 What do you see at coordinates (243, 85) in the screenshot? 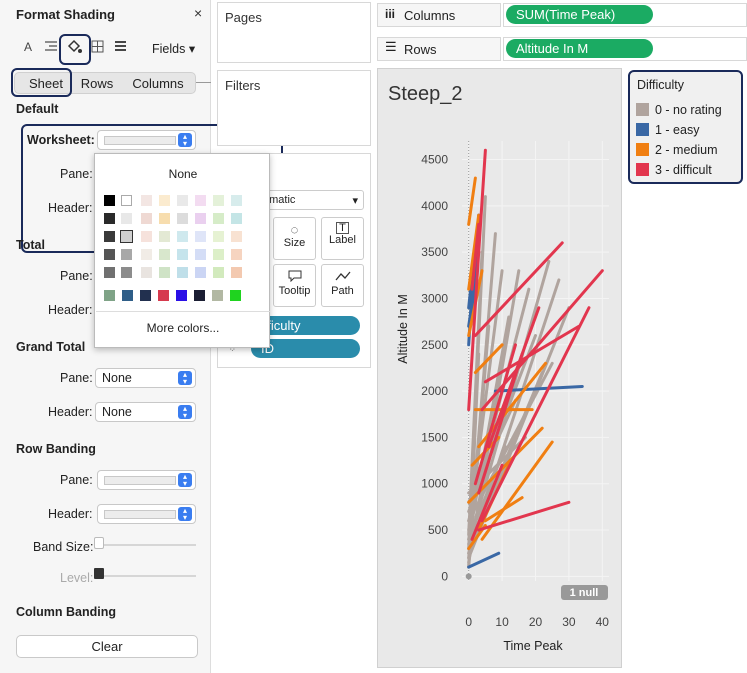
I see `filters-title: Filters` at bounding box center [243, 85].